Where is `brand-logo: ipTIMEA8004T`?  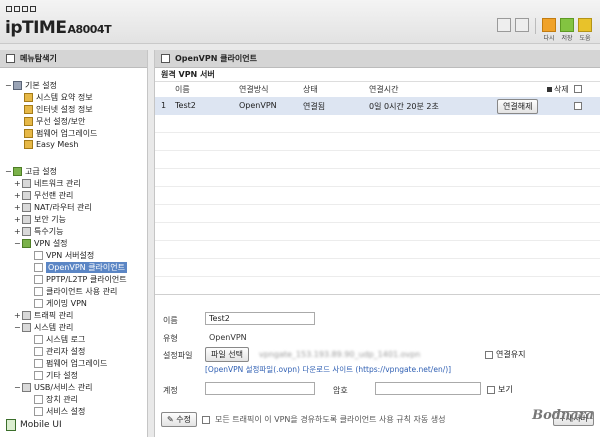
brand-logo: ipTIMEA8004T is located at coordinates (58, 28).